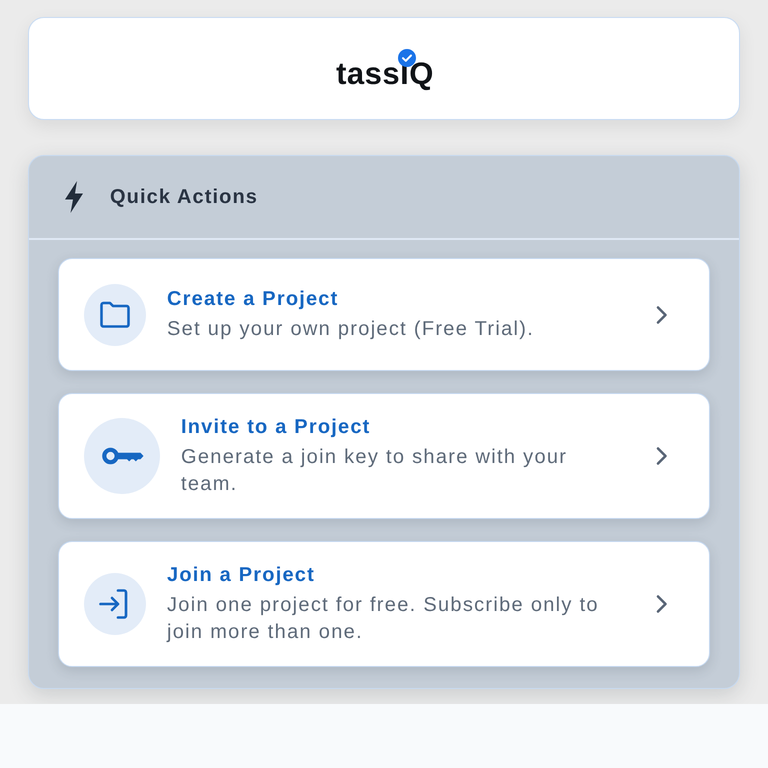 The height and width of the screenshot is (768, 768). I want to click on action-title: Invite to a Project, so click(276, 427).